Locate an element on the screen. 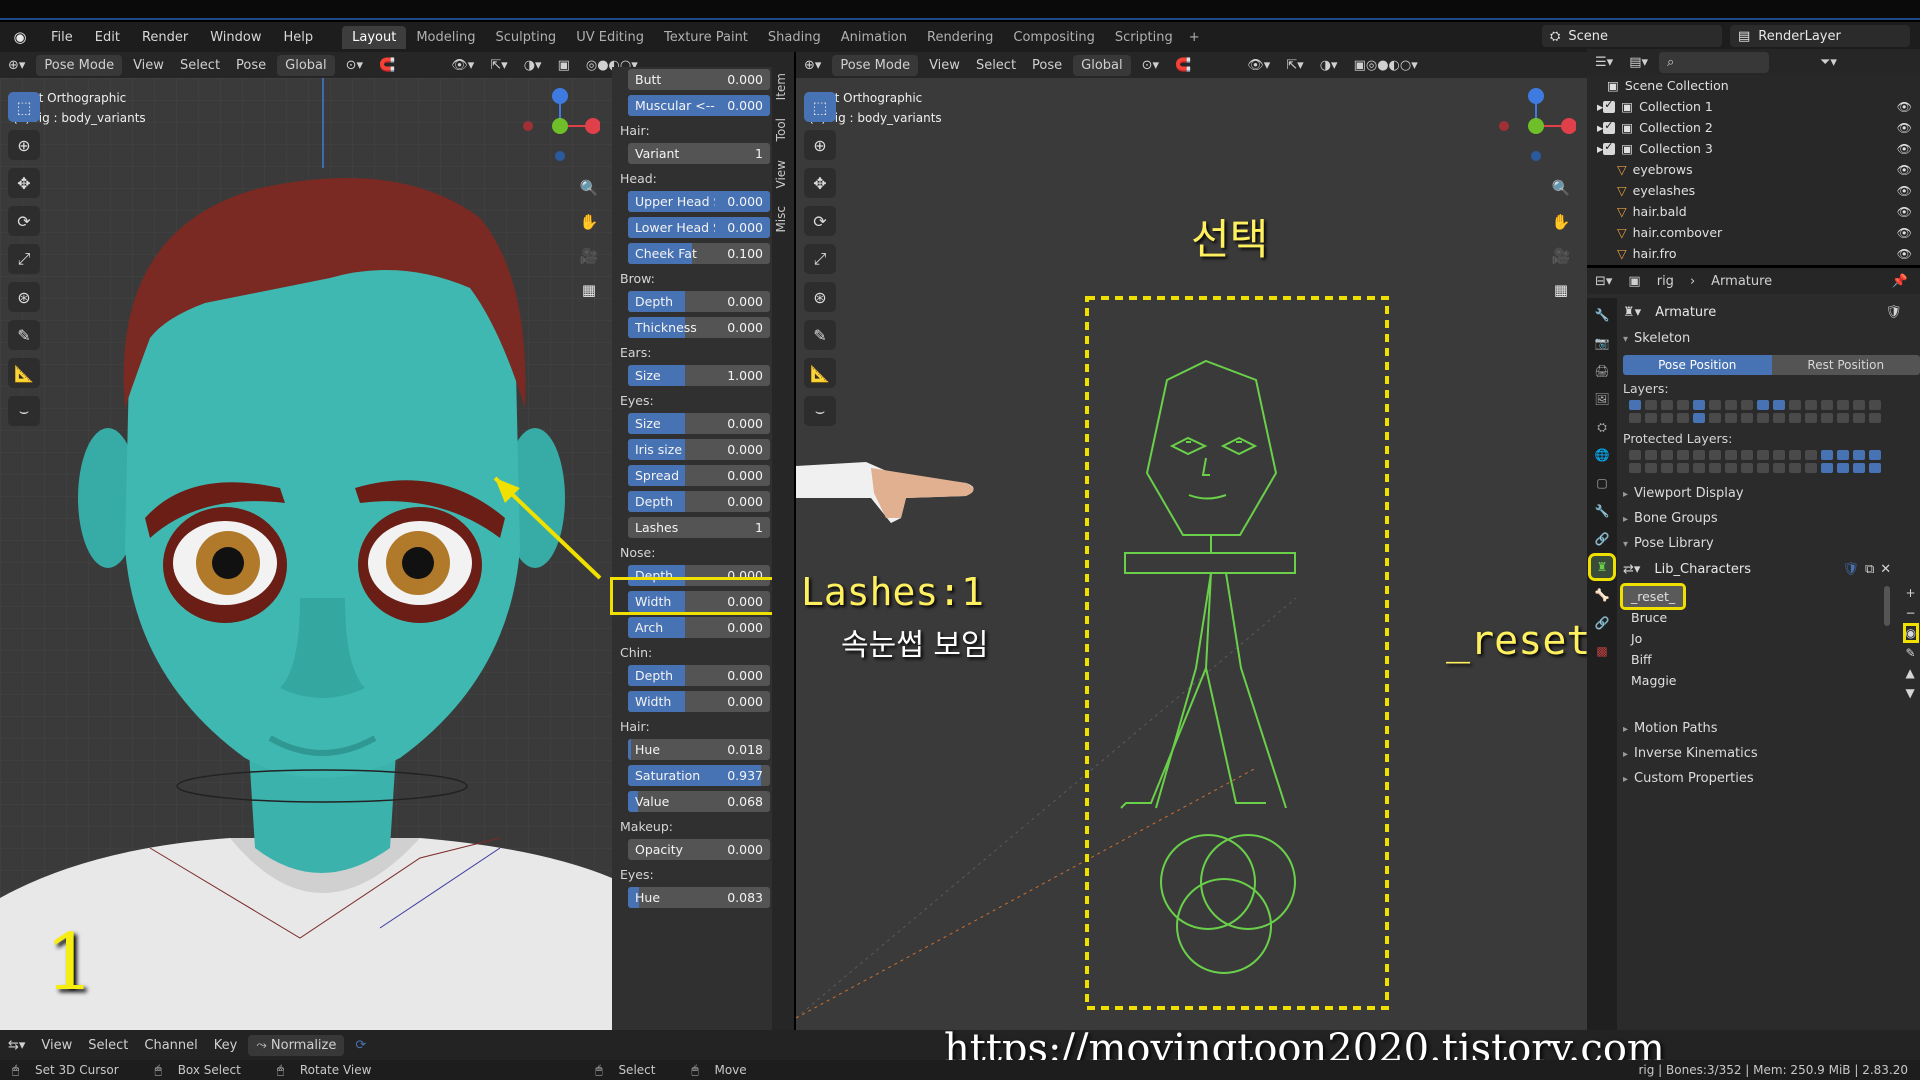 This screenshot has height=1080, width=1920. custom-properties-header: Custom Properties is located at coordinates (1771, 778).